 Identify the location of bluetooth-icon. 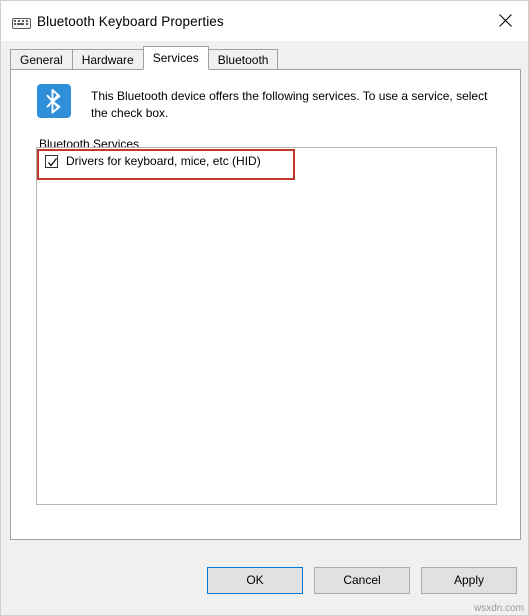
(54, 101).